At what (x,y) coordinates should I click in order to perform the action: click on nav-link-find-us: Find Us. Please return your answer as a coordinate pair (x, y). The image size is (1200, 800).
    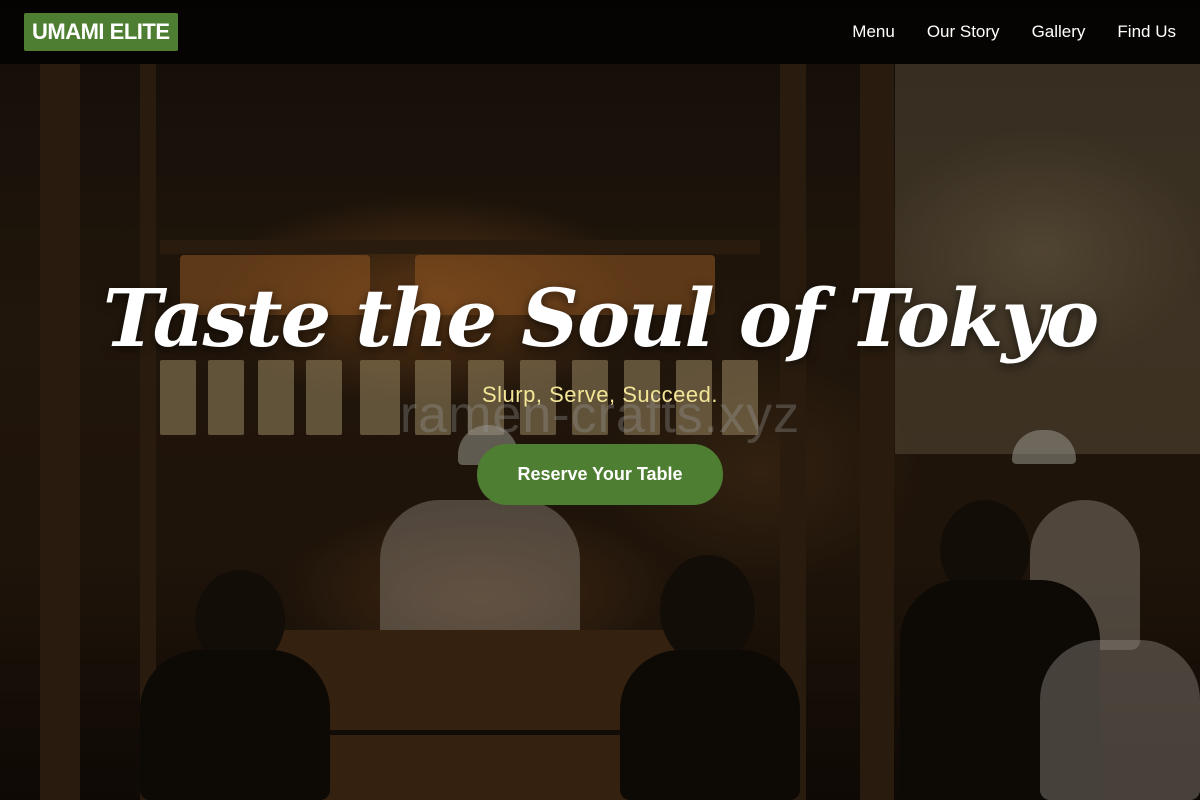
    Looking at the image, I should click on (1146, 32).